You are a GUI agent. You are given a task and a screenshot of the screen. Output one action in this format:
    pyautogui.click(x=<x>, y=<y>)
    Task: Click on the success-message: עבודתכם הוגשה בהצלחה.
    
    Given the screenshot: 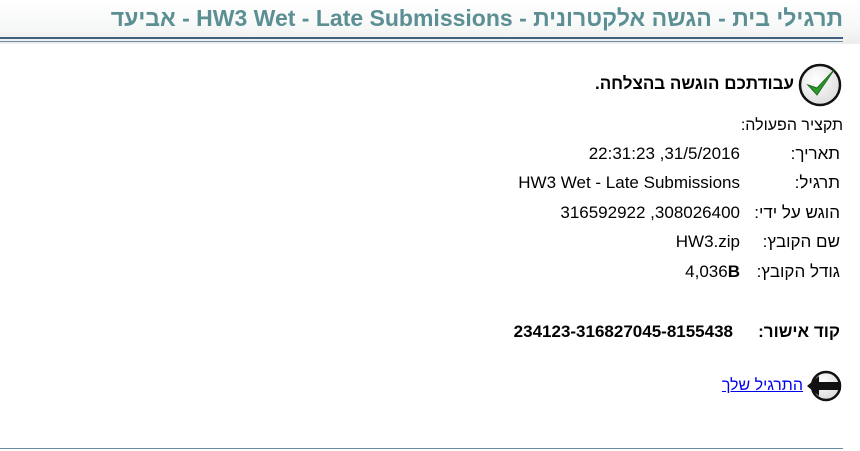 What is the action you would take?
    pyautogui.click(x=694, y=83)
    